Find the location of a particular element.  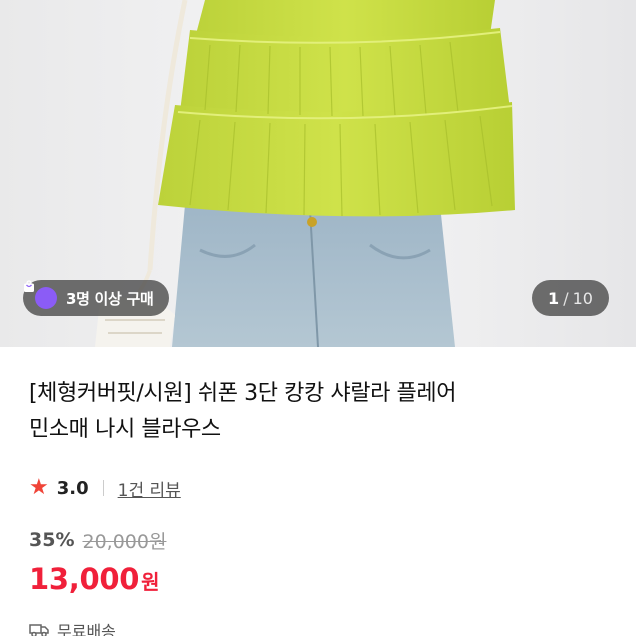

original-price: 20,000원 is located at coordinates (124, 541).